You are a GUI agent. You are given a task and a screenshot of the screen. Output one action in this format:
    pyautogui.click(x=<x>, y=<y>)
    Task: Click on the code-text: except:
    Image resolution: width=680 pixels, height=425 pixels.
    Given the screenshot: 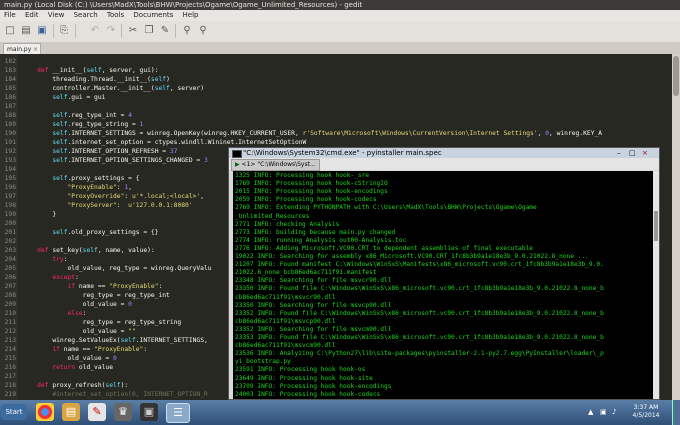 What is the action you would take?
    pyautogui.click(x=65, y=277)
    